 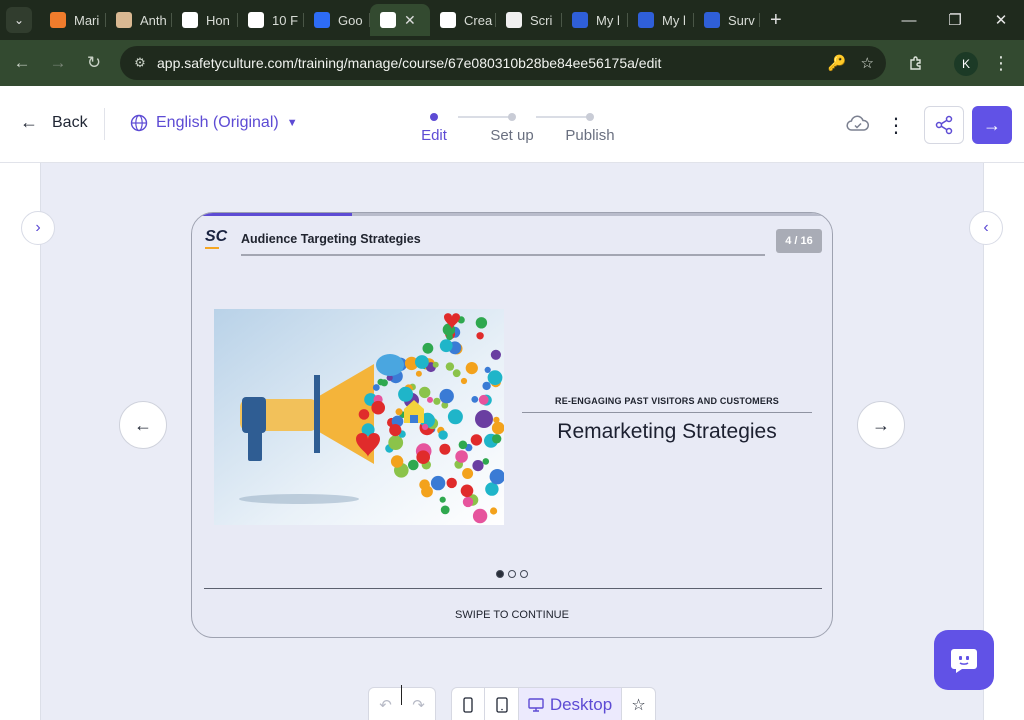 I want to click on caret-down-icon: ▼, so click(x=292, y=123).